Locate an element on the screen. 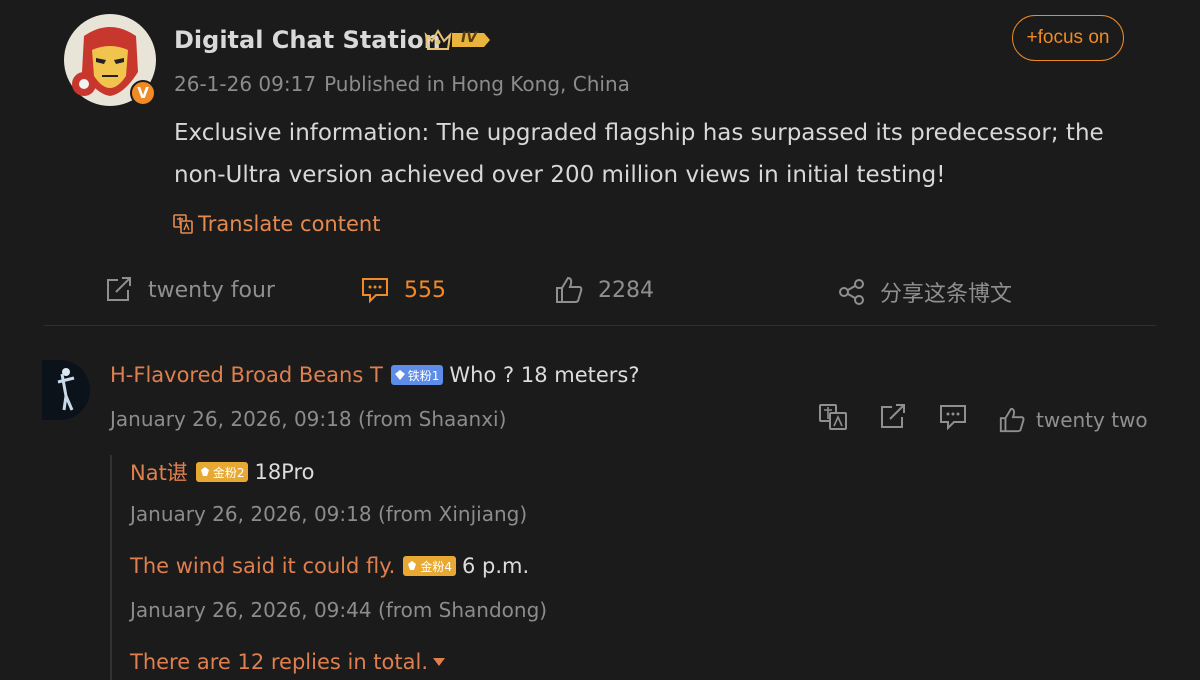 This screenshot has width=1200, height=680. more-replies-link: There are 12 replies in total. is located at coordinates (288, 662).